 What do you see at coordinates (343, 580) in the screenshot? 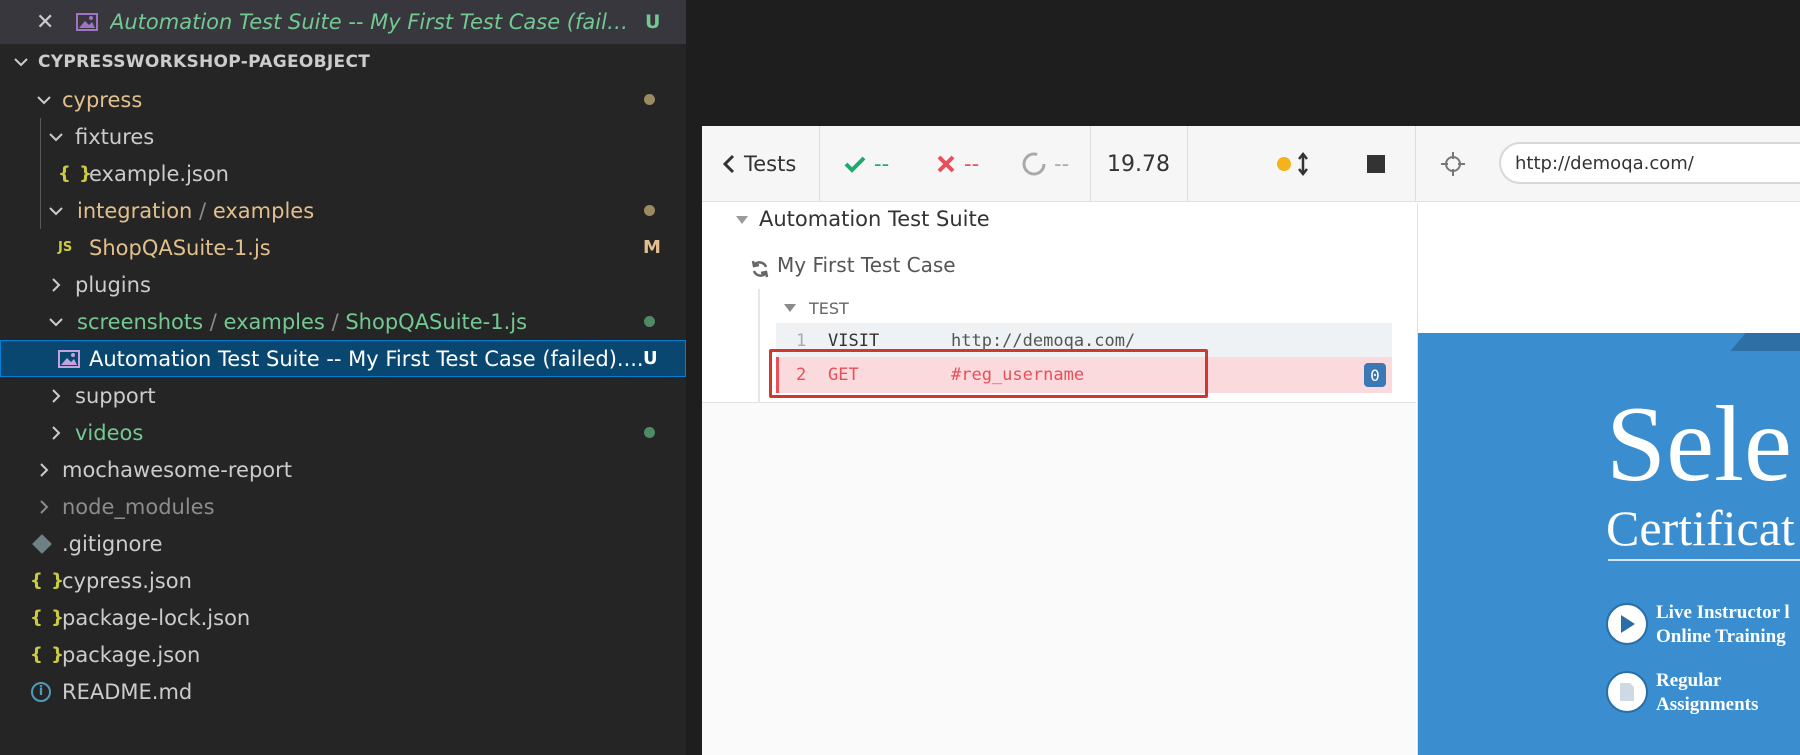
I see `tree-file-cypress-json: { } cypress.json` at bounding box center [343, 580].